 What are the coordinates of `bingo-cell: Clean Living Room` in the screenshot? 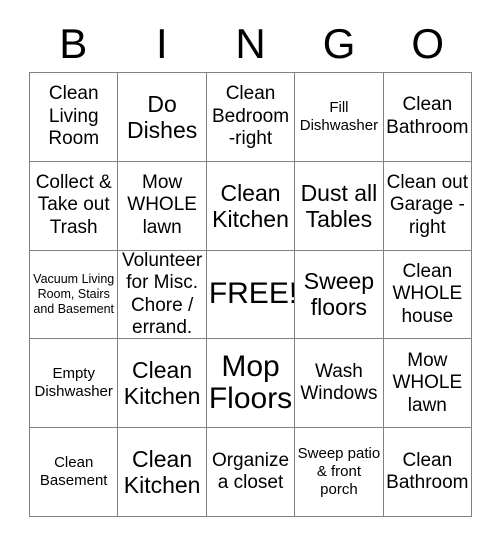 It's located at (74, 117).